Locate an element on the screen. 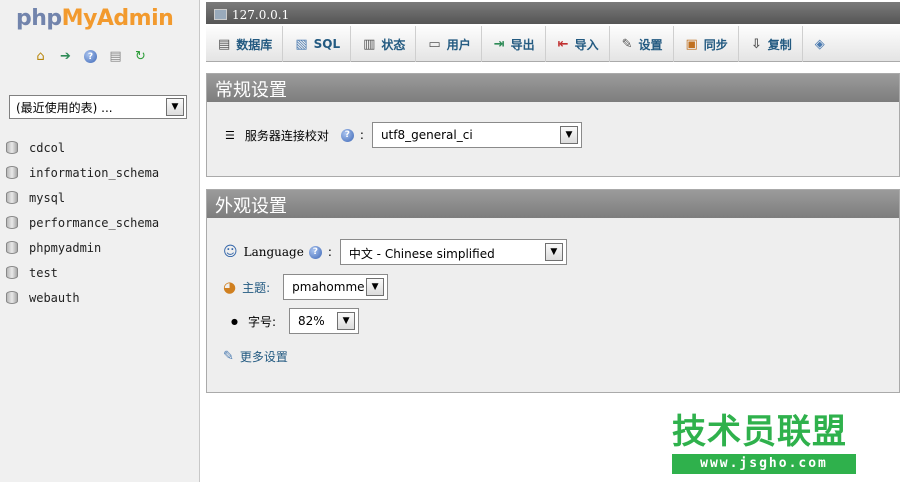 This screenshot has height=482, width=900. collation-row: ☰ 服务器连接校对 ? : utf8_general_ci ▼ is located at coordinates (403, 135).